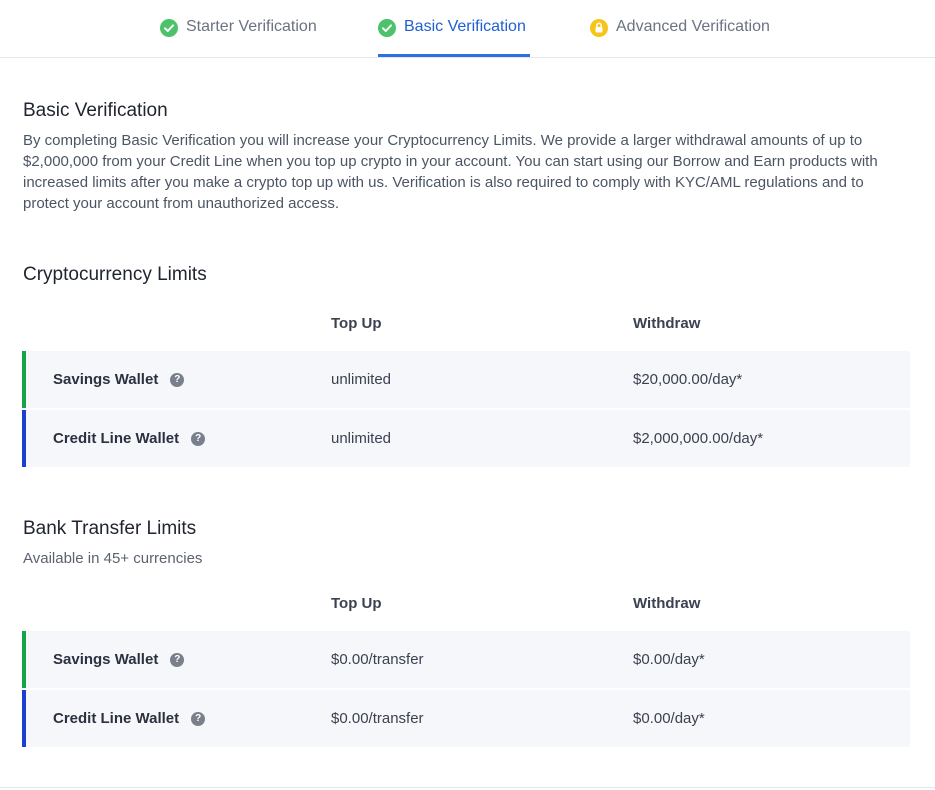  Describe the element at coordinates (698, 438) in the screenshot. I see `withdraw-limit: $2,000,000.00/day*` at that location.